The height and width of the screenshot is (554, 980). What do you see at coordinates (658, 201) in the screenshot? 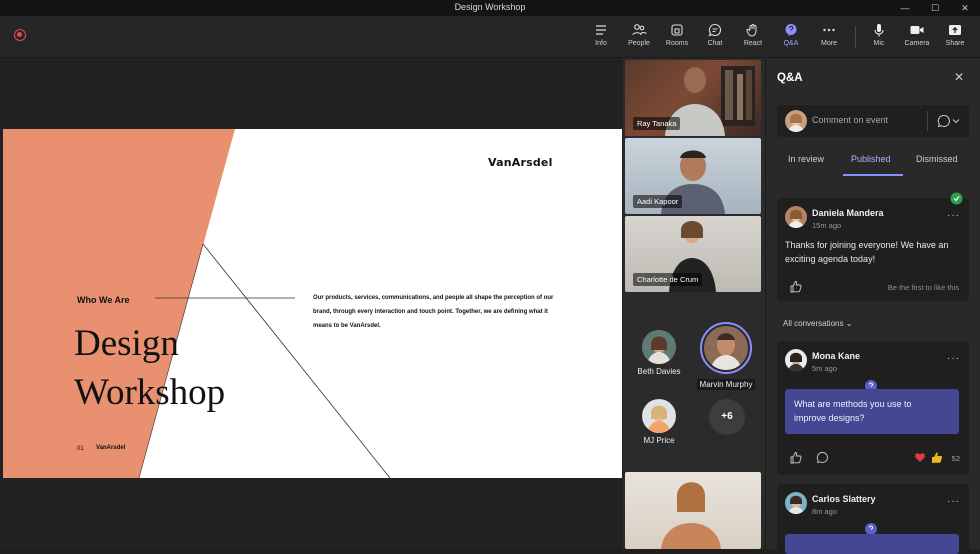
I see `participant-name: Aadi Kapoor` at bounding box center [658, 201].